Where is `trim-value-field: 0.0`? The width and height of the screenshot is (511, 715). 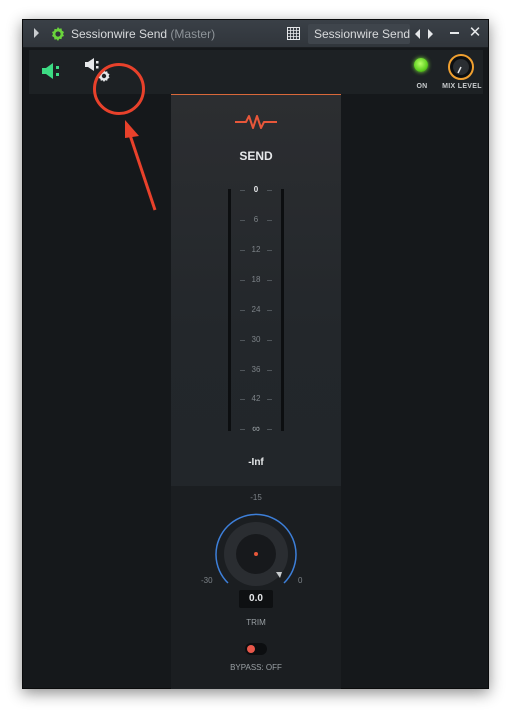 trim-value-field: 0.0 is located at coordinates (256, 599).